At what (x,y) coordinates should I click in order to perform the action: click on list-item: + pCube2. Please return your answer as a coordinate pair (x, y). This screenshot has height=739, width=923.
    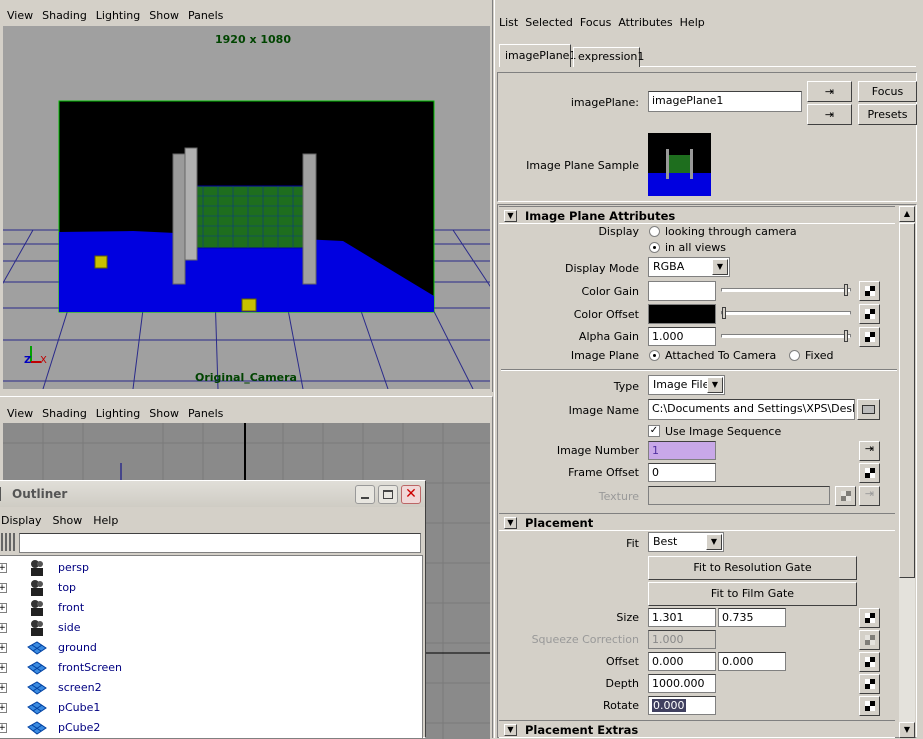
    Looking at the image, I should click on (210, 728).